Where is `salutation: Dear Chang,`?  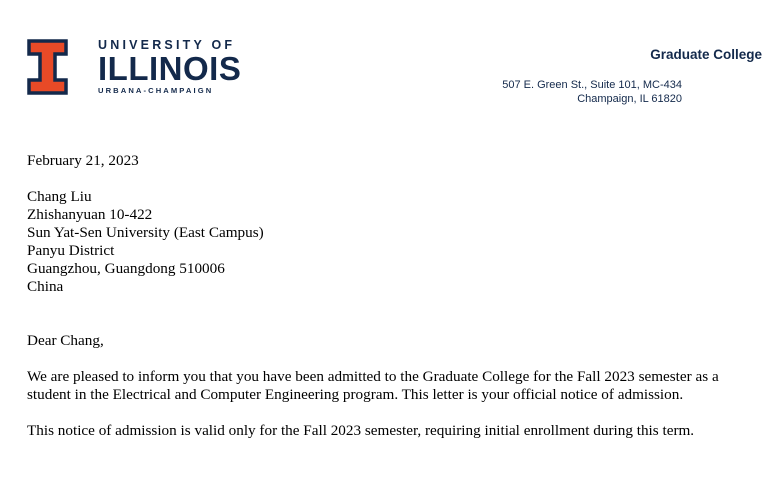 salutation: Dear Chang, is located at coordinates (65, 340).